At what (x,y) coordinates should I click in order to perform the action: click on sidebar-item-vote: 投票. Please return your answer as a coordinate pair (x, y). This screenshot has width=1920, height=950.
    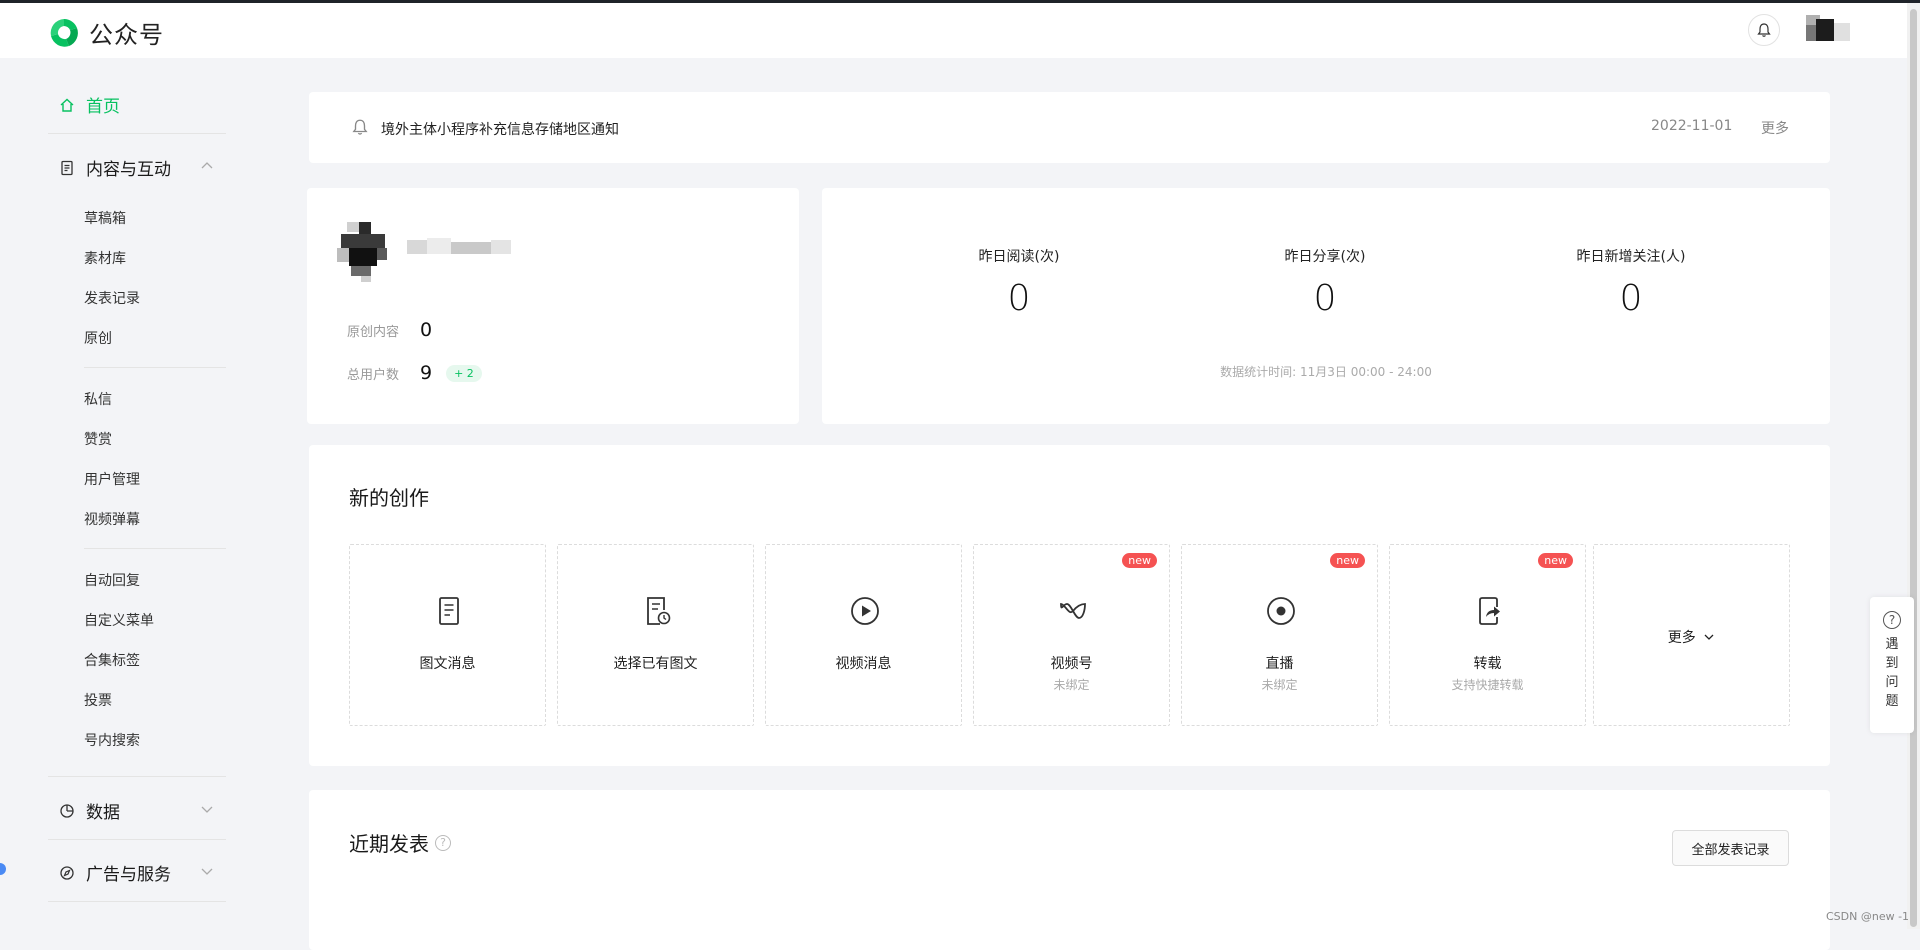
    Looking at the image, I should click on (98, 700).